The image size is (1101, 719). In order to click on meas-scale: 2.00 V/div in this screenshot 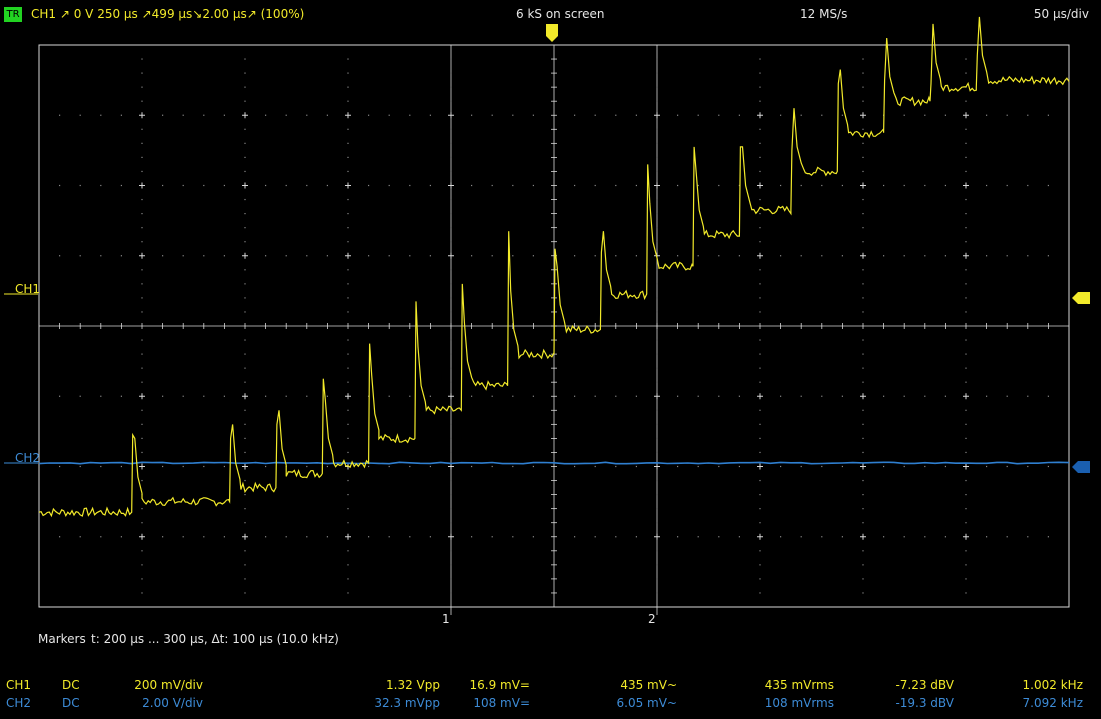, I will do `click(172, 703)`.